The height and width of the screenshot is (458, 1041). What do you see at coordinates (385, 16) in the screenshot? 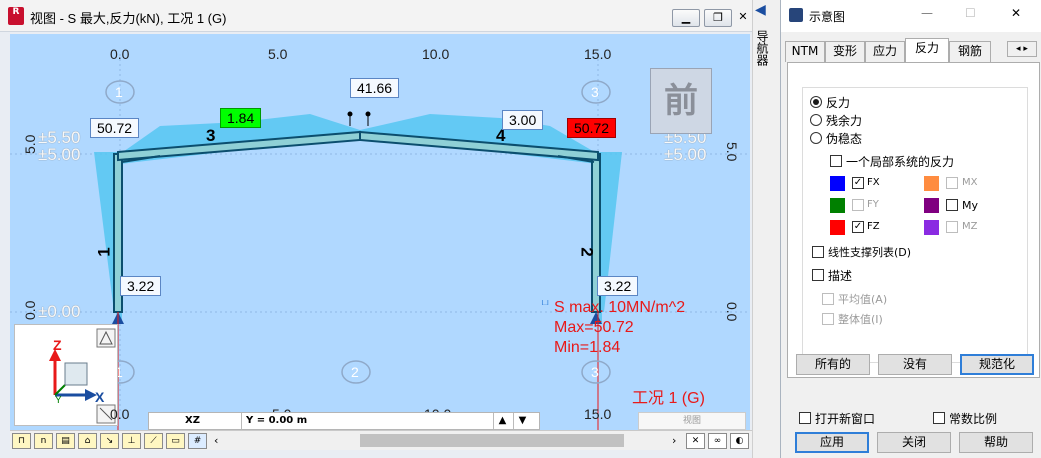
I see `view-title-bar: R 视图 - S 最大,反力(kN), 工况 1 (G) ▁ ❐ ✕` at bounding box center [385, 16].